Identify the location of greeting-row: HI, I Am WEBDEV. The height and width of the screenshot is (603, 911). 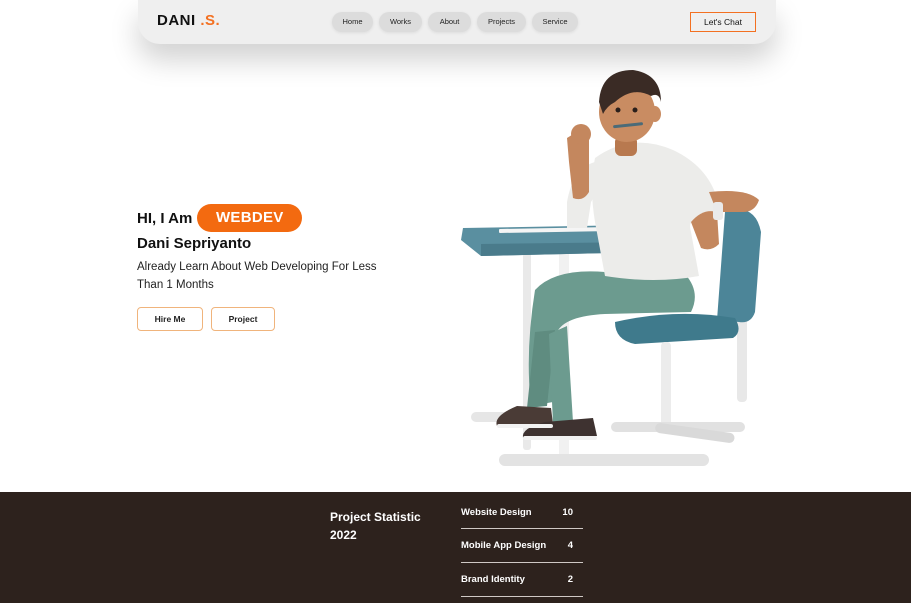
(257, 218).